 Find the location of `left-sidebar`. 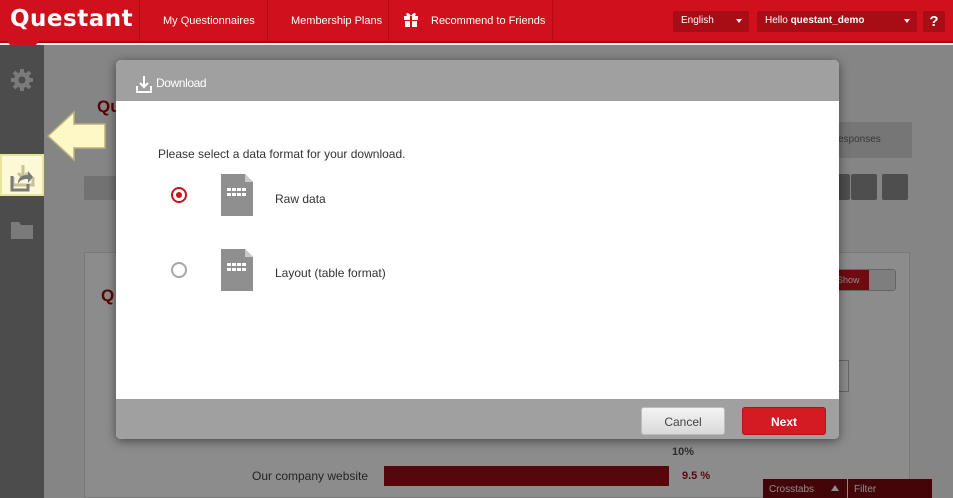

left-sidebar is located at coordinates (22, 271).